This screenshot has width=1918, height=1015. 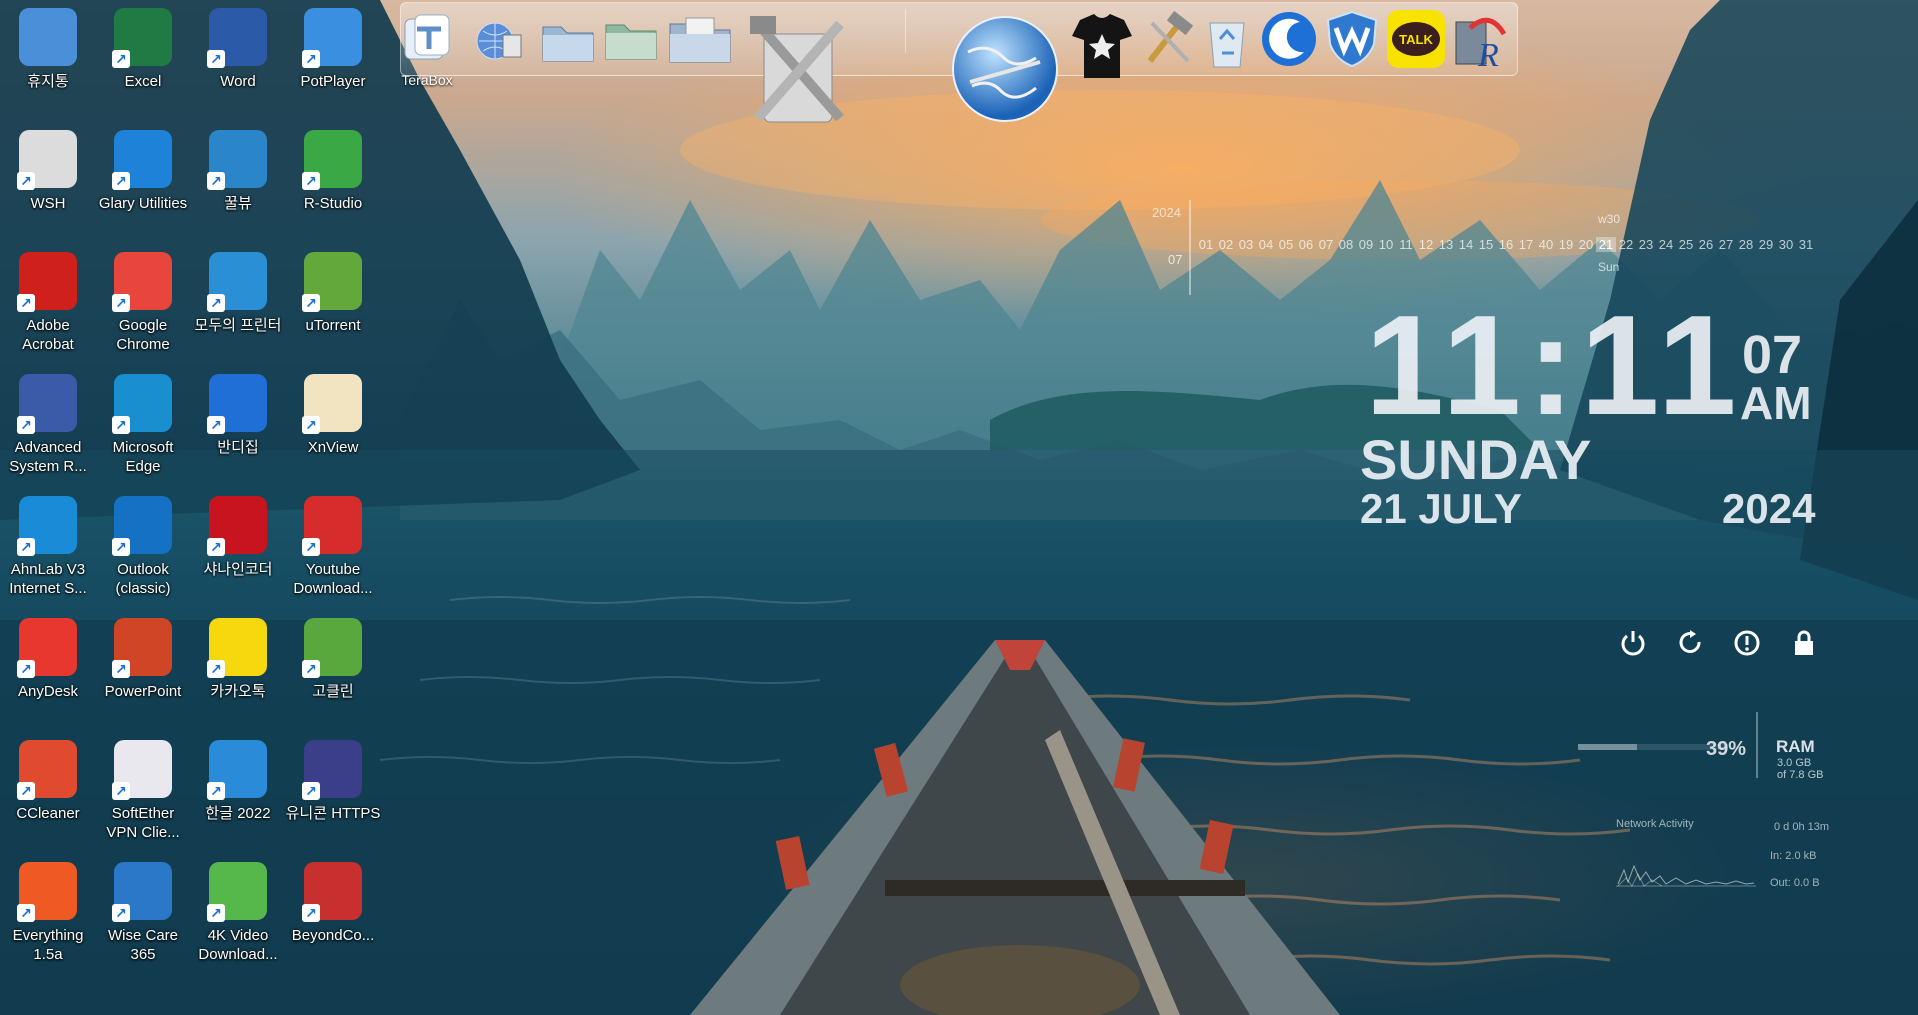 I want to click on folder-documents-icon, so click(x=700, y=40).